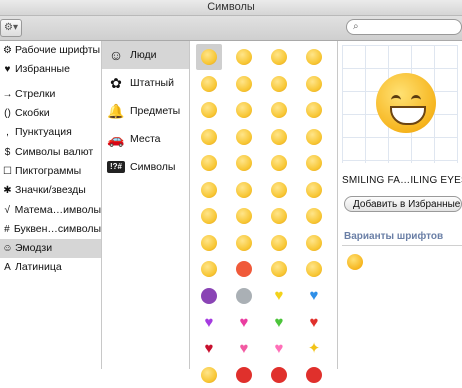 This screenshot has height=388, width=462. Describe the element at coordinates (404, 27) in the screenshot. I see `search-field: ⌕` at that location.